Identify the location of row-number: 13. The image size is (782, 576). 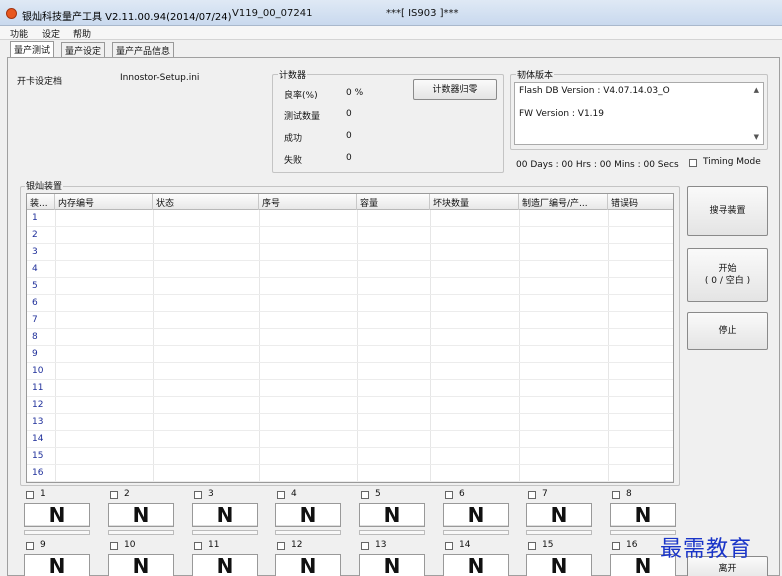
(38, 422).